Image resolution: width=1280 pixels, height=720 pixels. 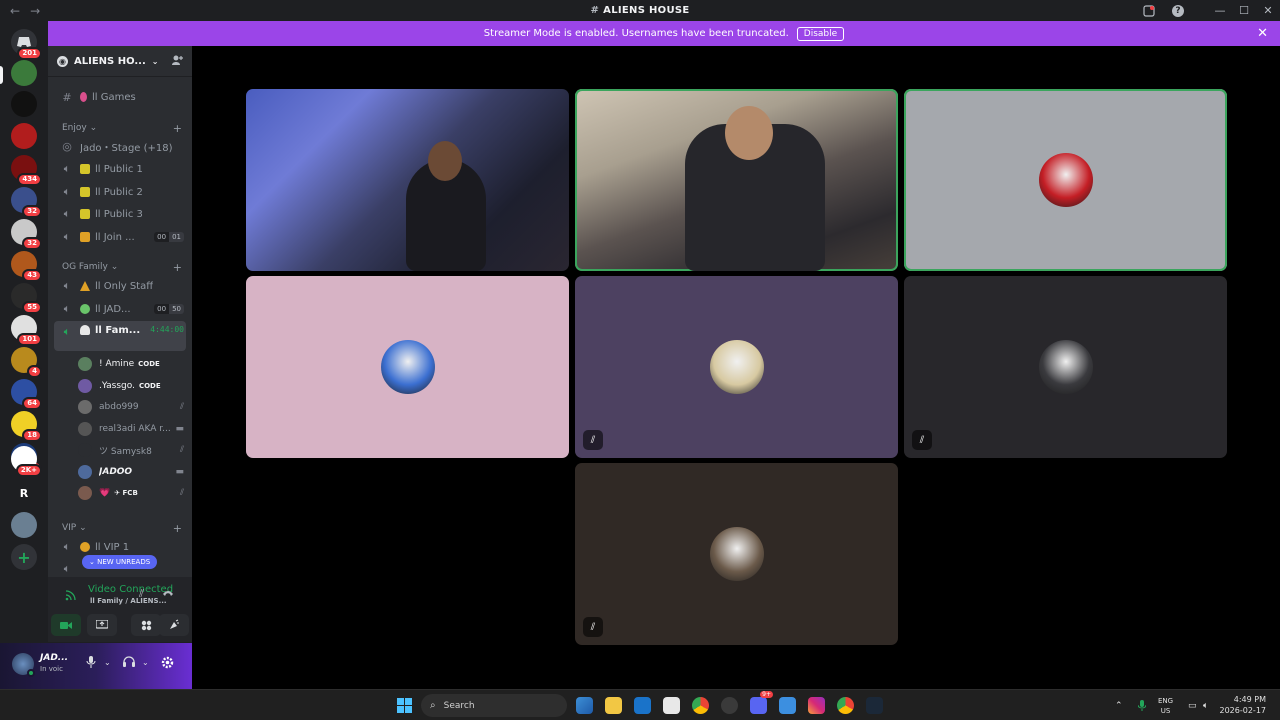 What do you see at coordinates (26, 170) in the screenshot?
I see `server-icon: 434` at bounding box center [26, 170].